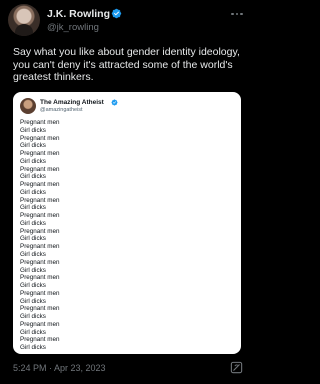 The height and width of the screenshot is (384, 320). Describe the element at coordinates (237, 14) in the screenshot. I see `more-options-icon` at that location.